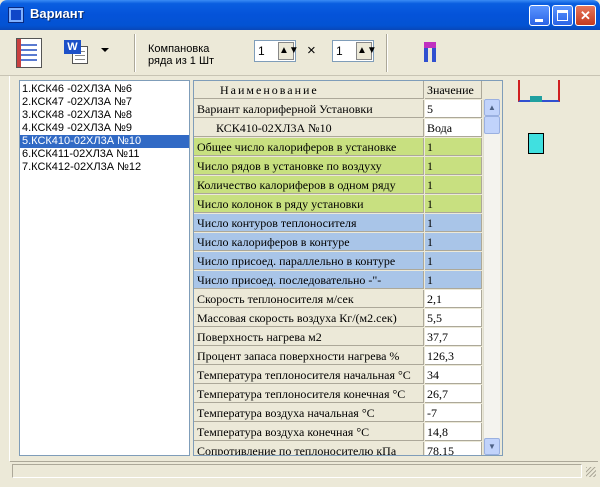 This screenshot has width=600, height=487. What do you see at coordinates (104, 128) in the screenshot?
I see `variant-list-item: 4.КСК49 -02ХЛ3А №9` at bounding box center [104, 128].